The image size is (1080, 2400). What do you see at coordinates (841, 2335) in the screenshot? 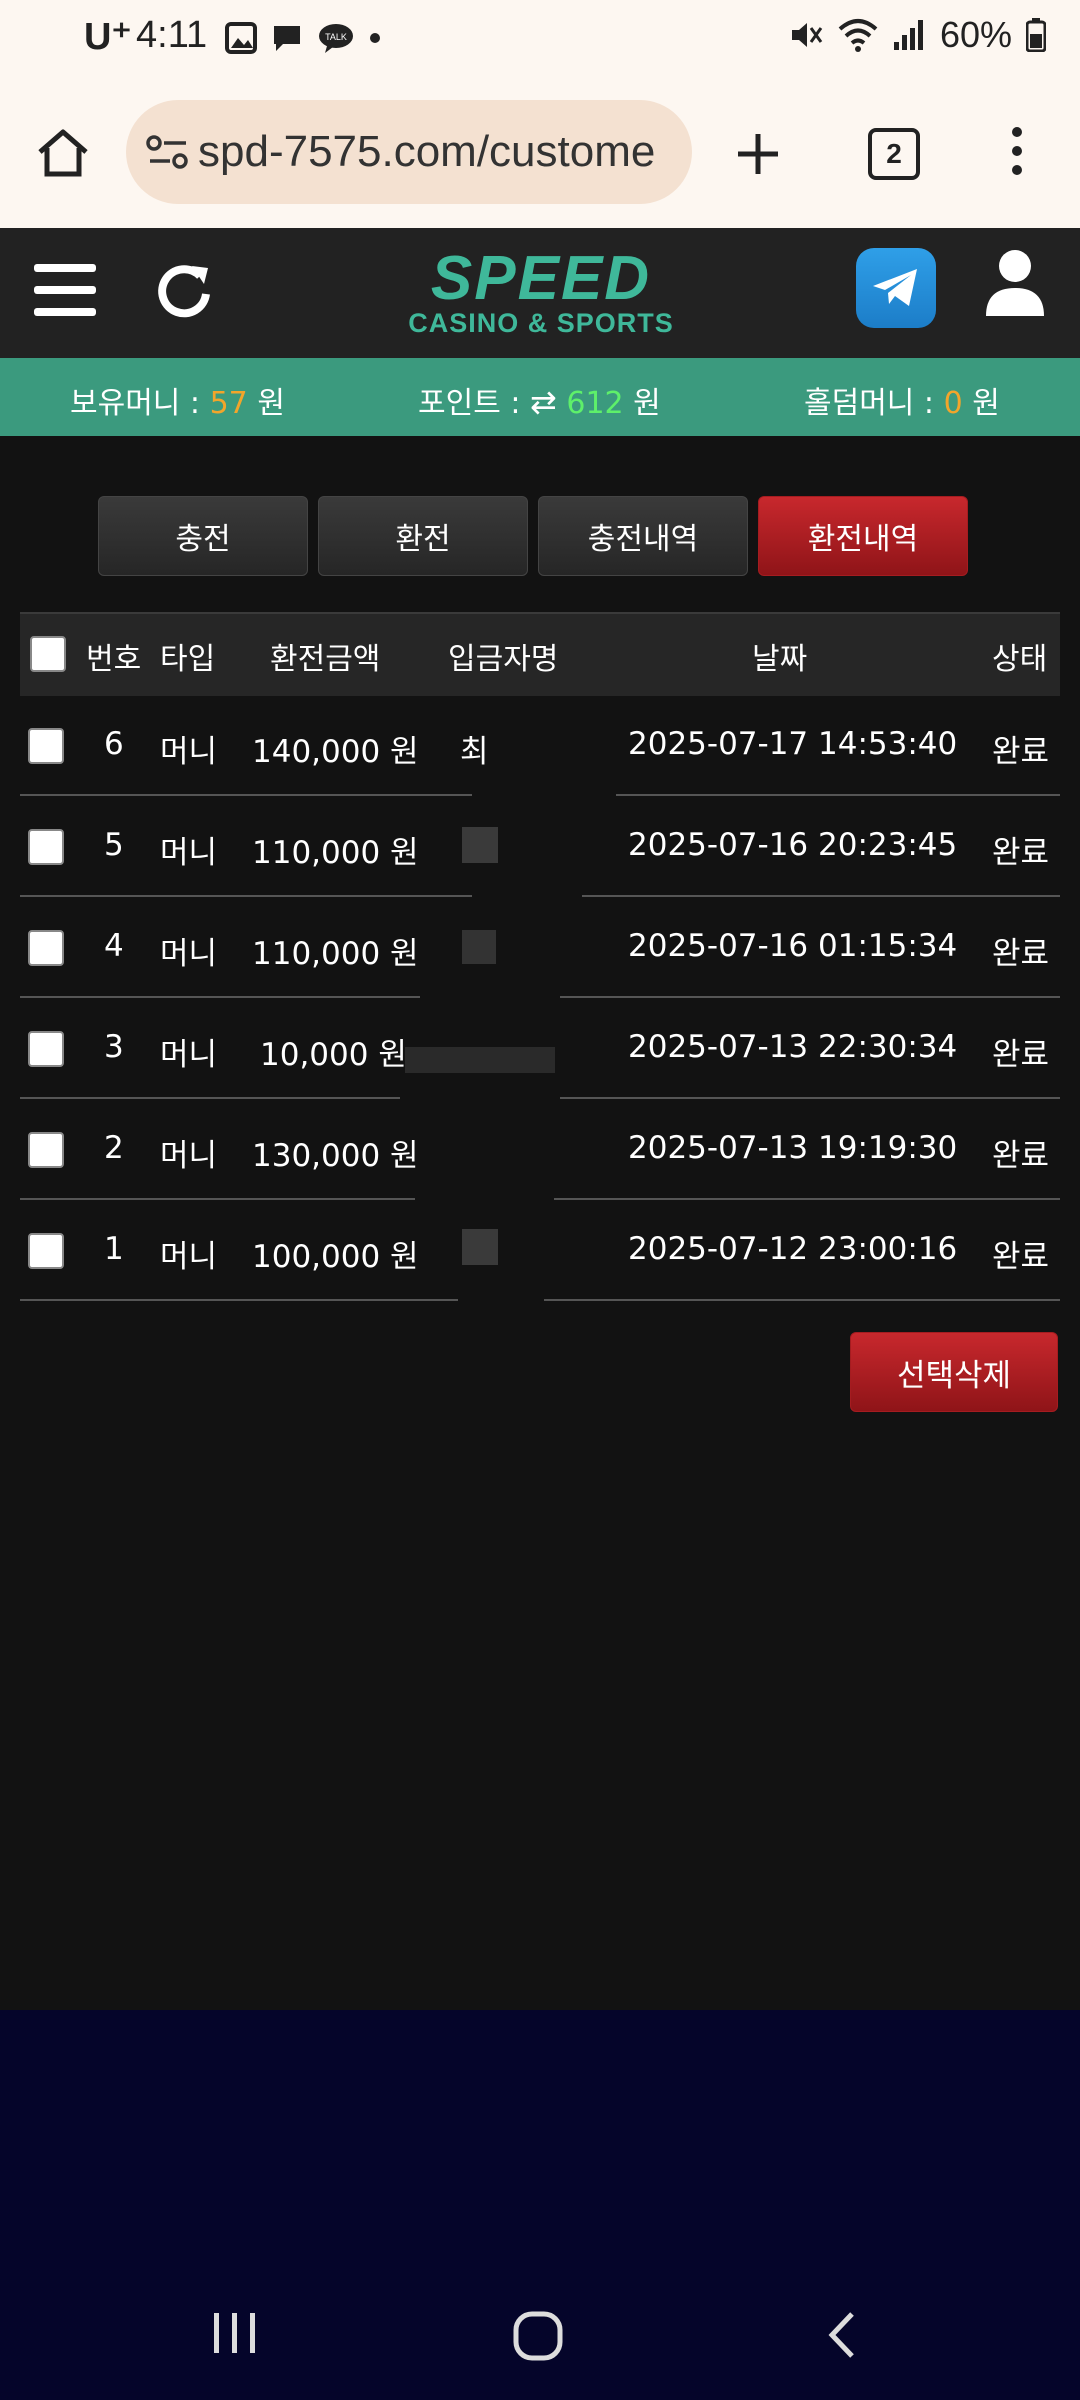
I see `back-icon` at bounding box center [841, 2335].